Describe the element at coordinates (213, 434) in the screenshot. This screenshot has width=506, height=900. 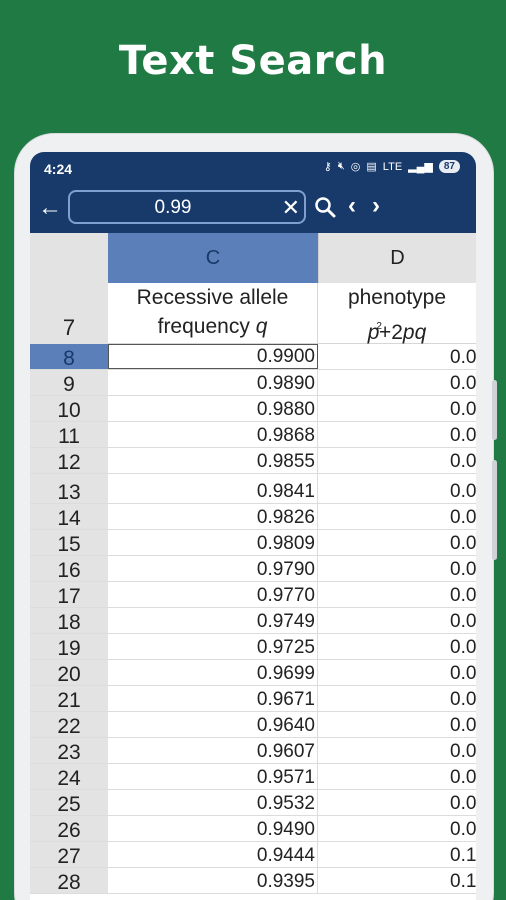
I see `cell-c: 0.9868` at that location.